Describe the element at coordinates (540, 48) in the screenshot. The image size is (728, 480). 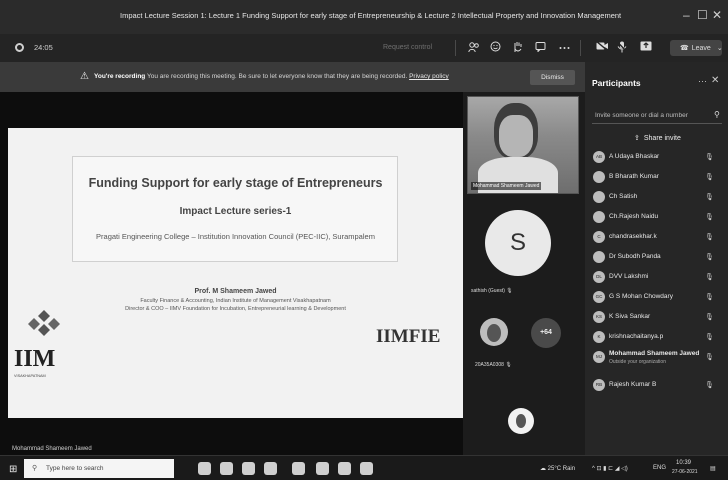
I see `chat-icon` at that location.